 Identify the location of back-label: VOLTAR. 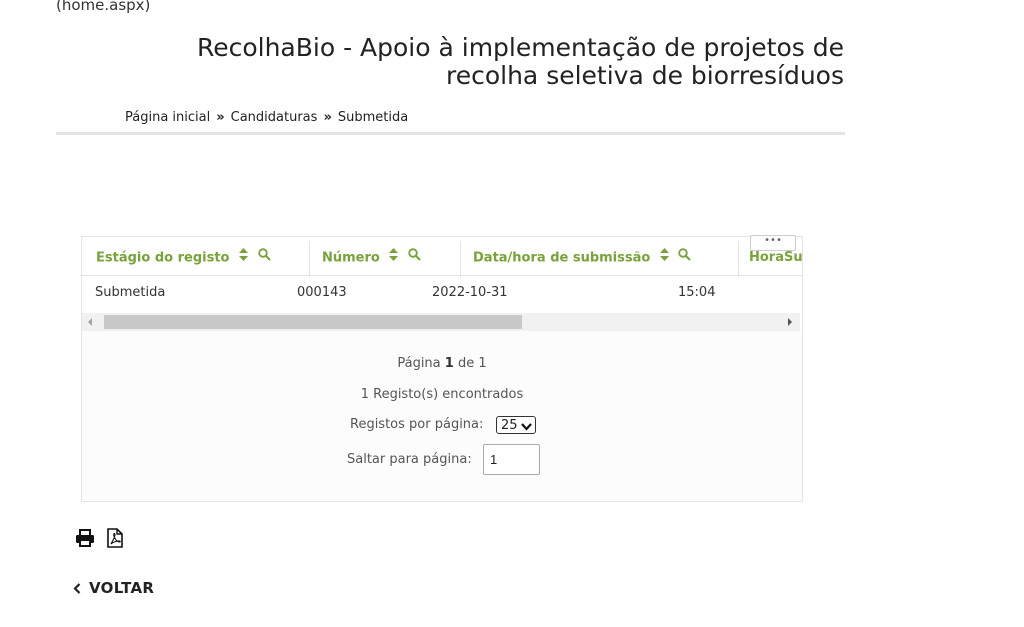
(122, 588).